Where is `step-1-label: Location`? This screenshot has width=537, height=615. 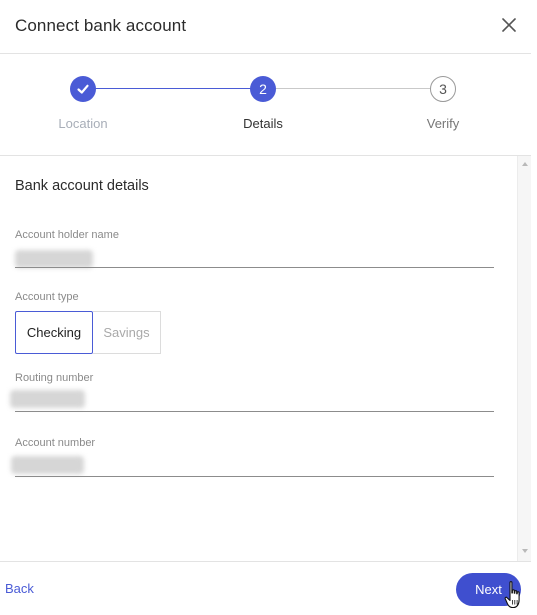
step-1-label: Location is located at coordinates (83, 123).